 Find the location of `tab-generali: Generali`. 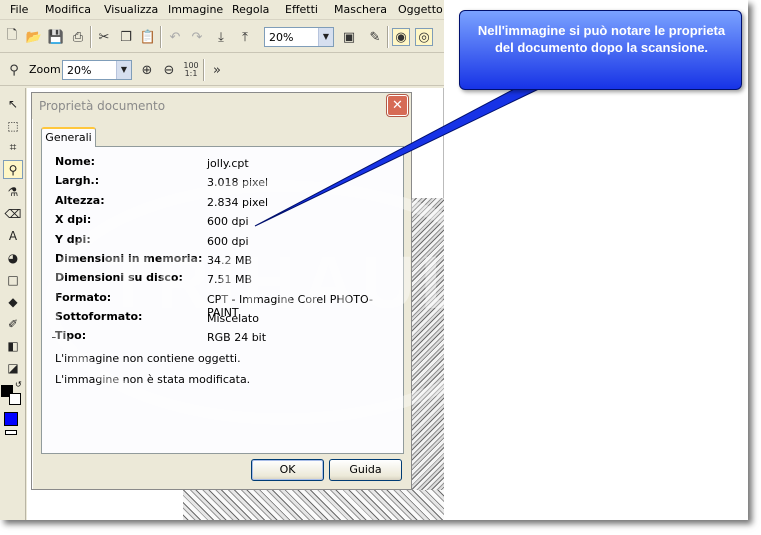

tab-generali: Generali is located at coordinates (68, 137).